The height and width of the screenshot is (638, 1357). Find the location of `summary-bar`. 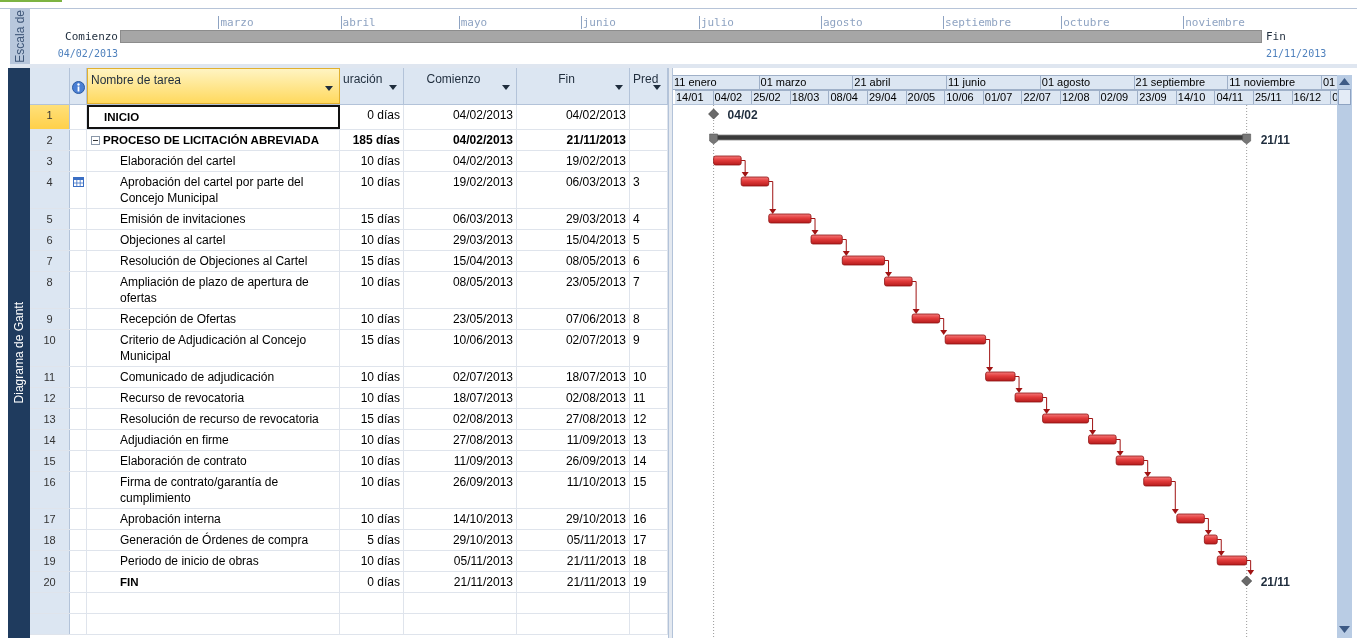

summary-bar is located at coordinates (980, 139).